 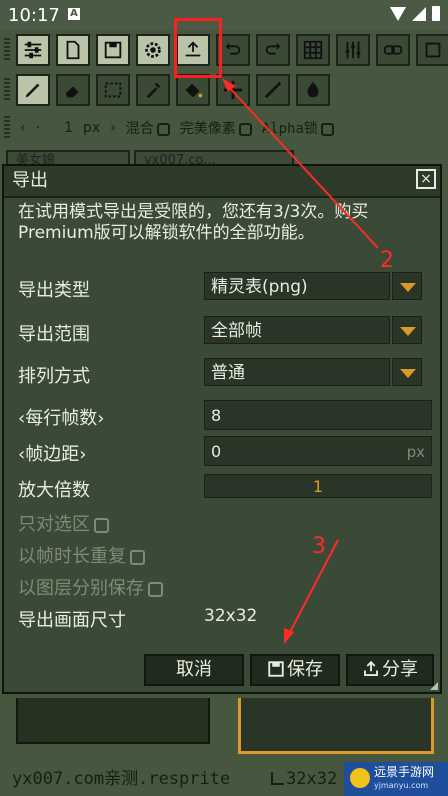 What do you see at coordinates (61, 417) in the screenshot?
I see `frames-per-row-label: ‹每行帧数›` at bounding box center [61, 417].